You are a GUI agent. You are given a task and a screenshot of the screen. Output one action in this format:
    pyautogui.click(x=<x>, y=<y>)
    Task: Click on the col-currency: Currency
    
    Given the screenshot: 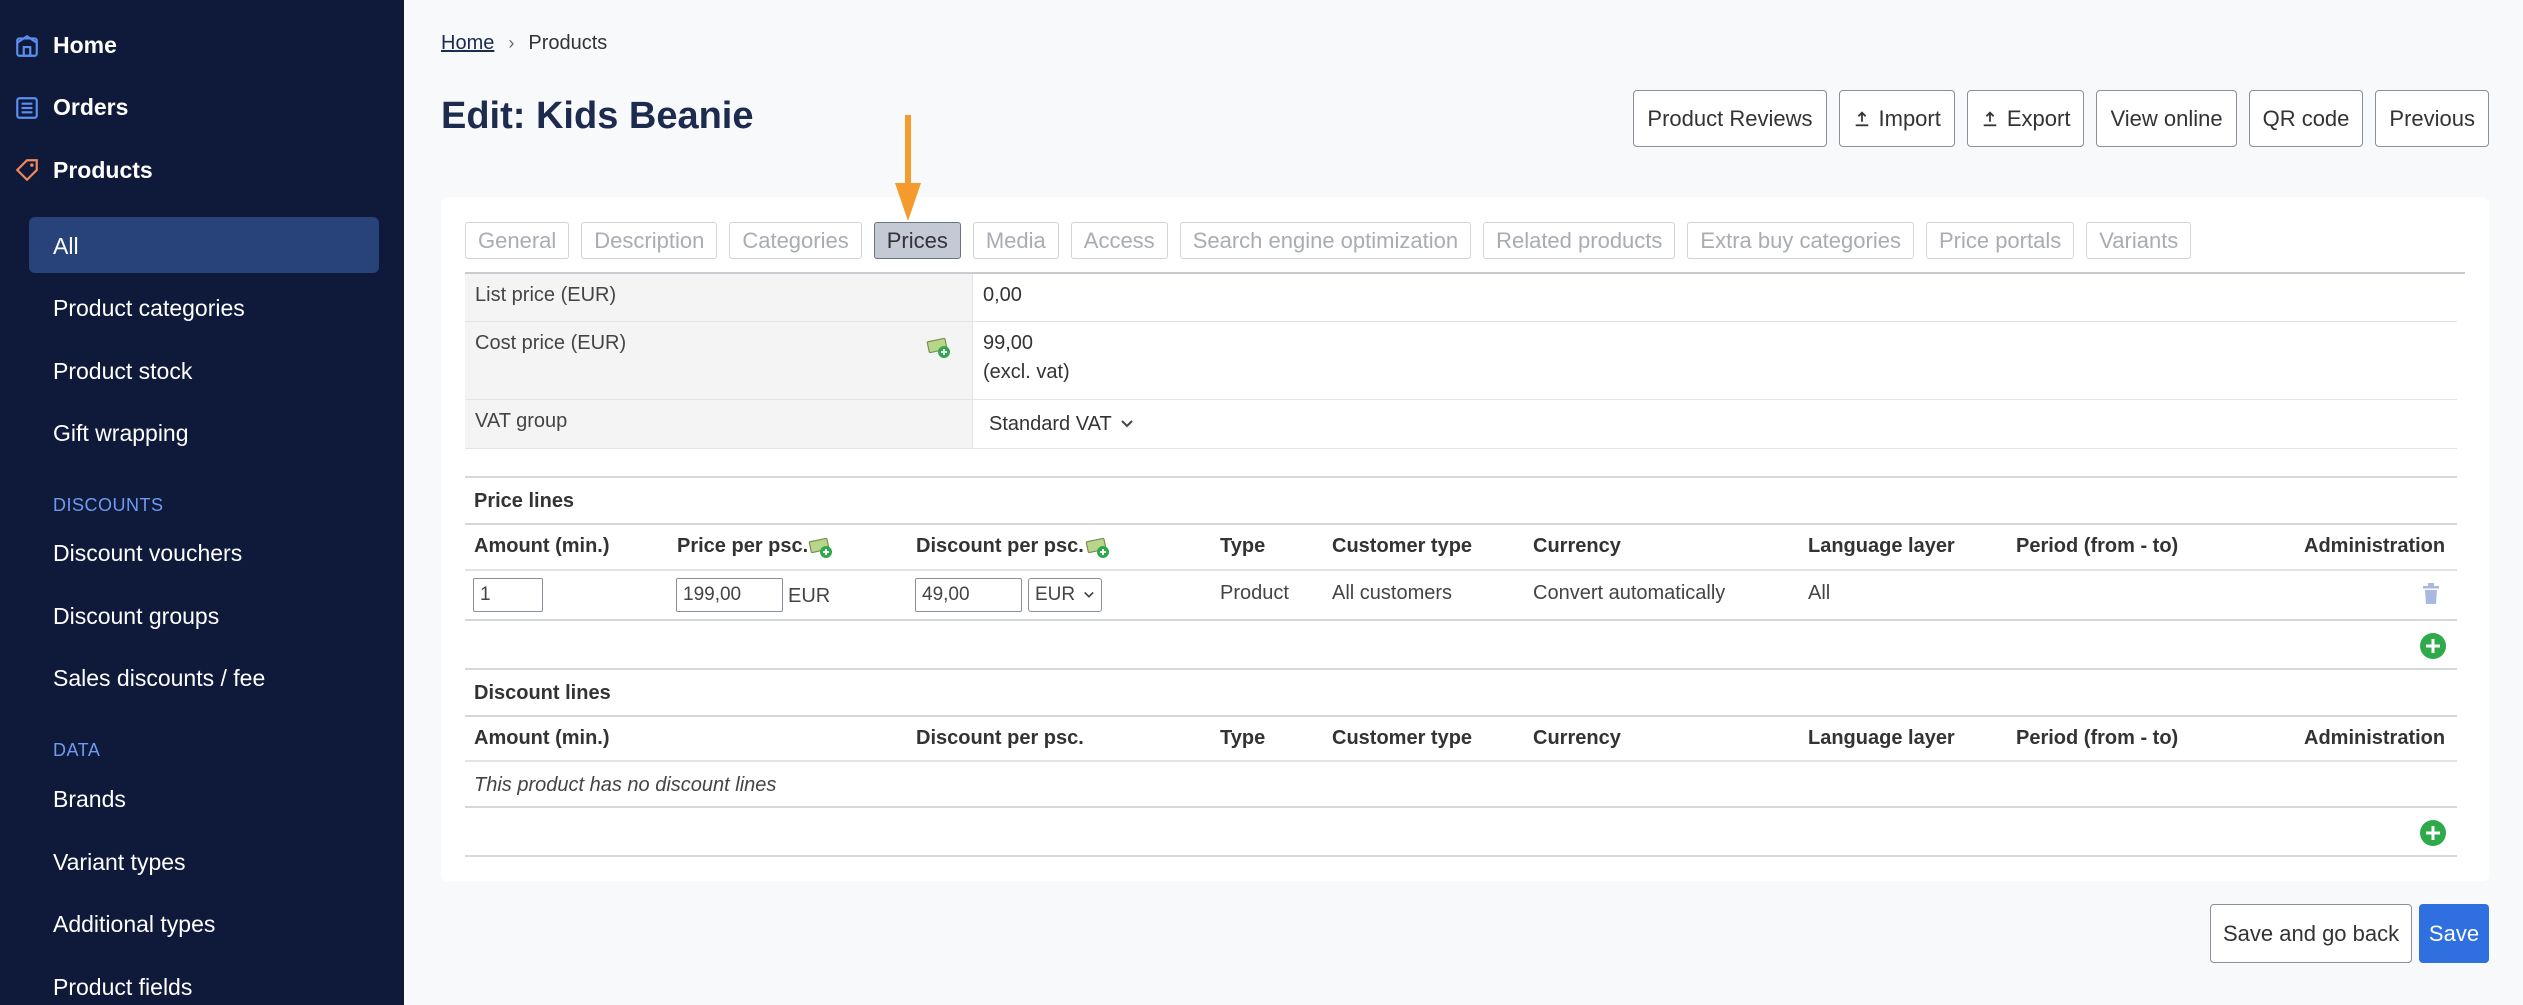 What is the action you would take?
    pyautogui.click(x=1577, y=738)
    